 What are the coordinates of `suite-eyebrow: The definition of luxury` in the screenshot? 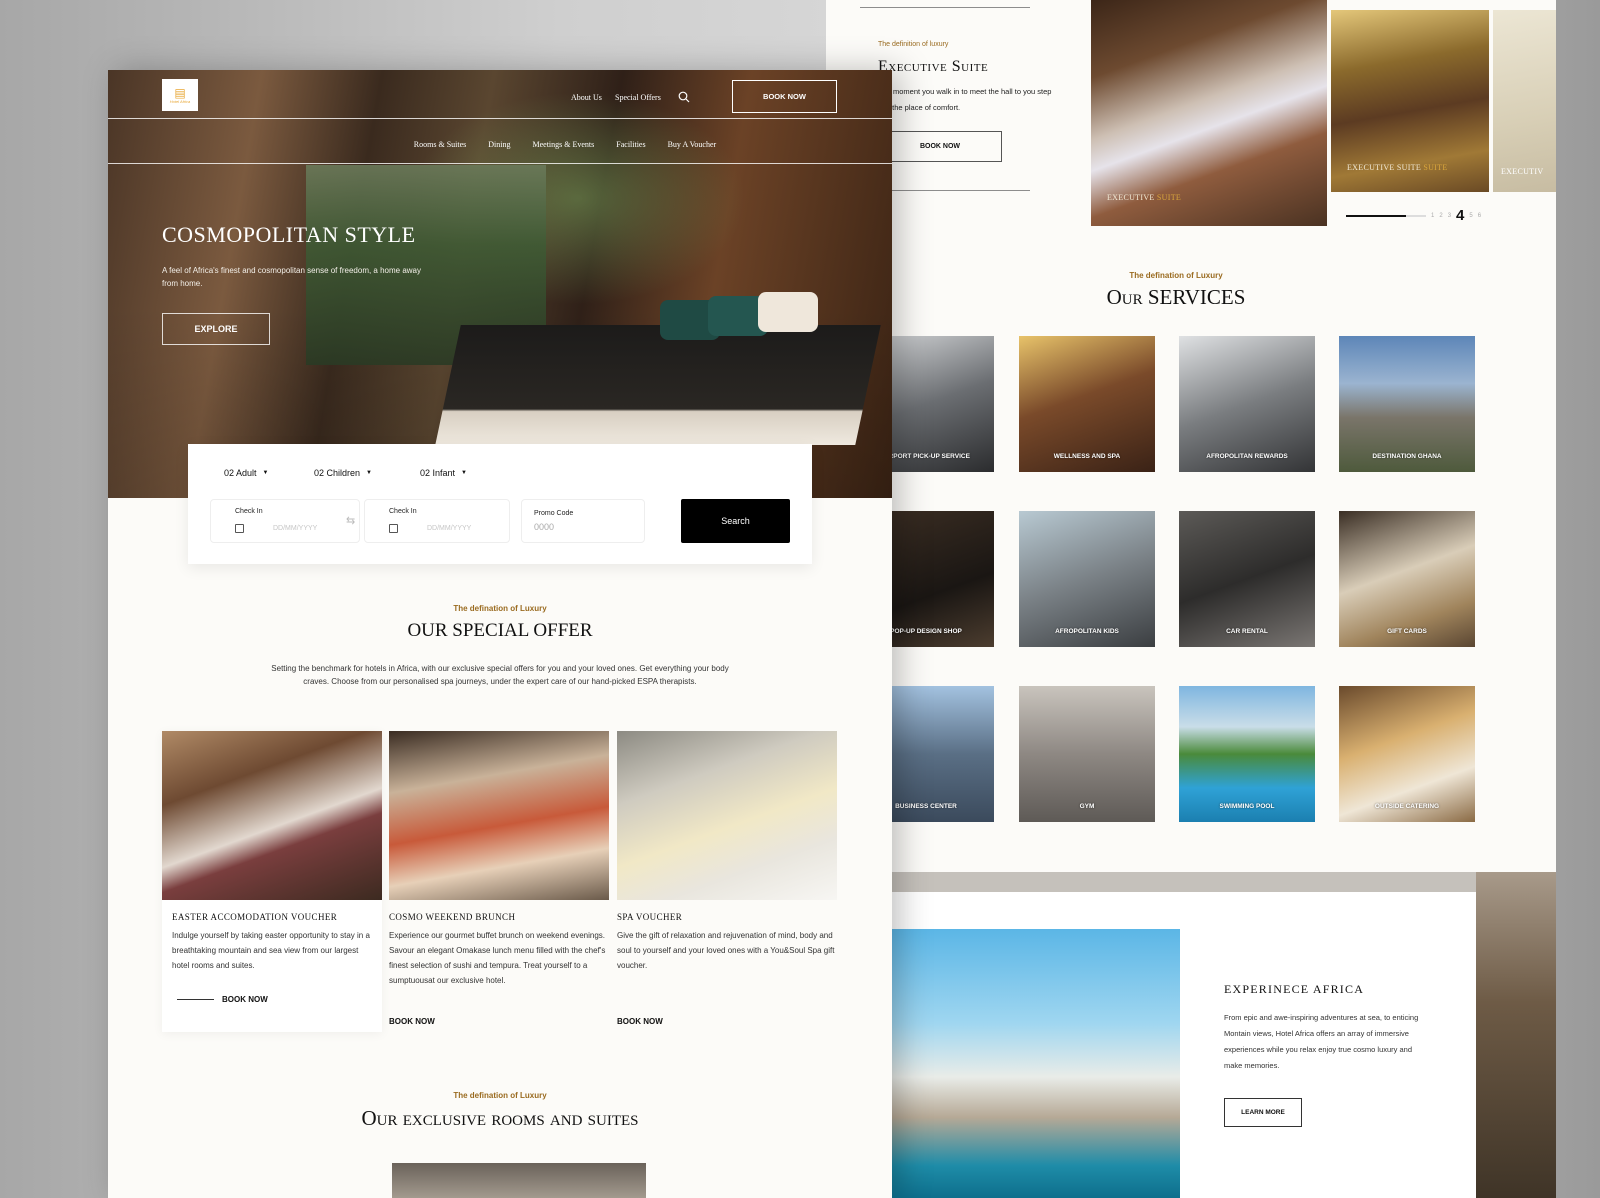 It's located at (913, 44).